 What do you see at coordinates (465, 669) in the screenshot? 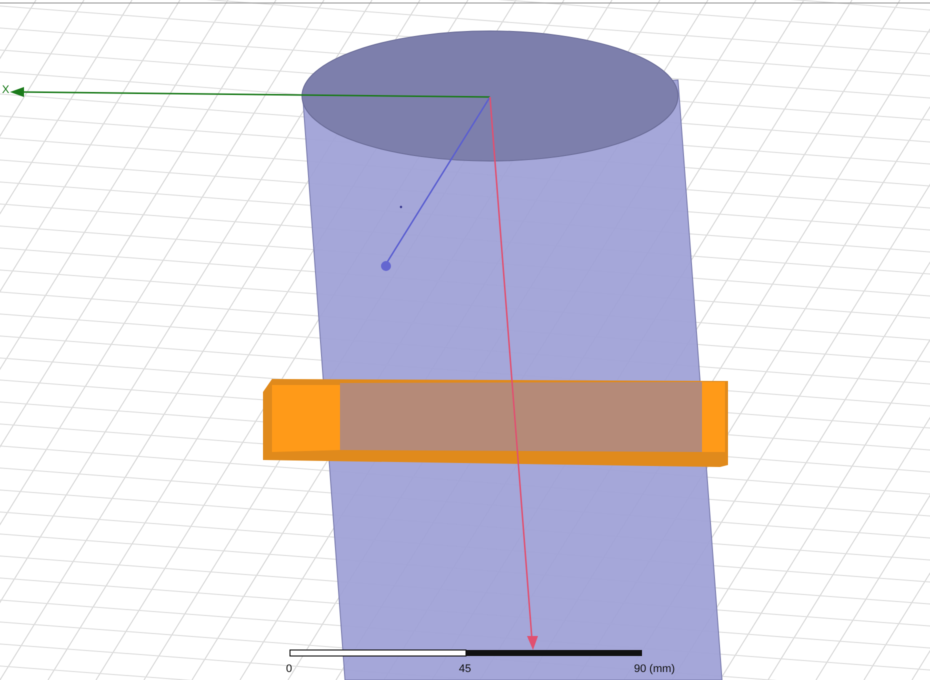
I see `scale-label: 45` at bounding box center [465, 669].